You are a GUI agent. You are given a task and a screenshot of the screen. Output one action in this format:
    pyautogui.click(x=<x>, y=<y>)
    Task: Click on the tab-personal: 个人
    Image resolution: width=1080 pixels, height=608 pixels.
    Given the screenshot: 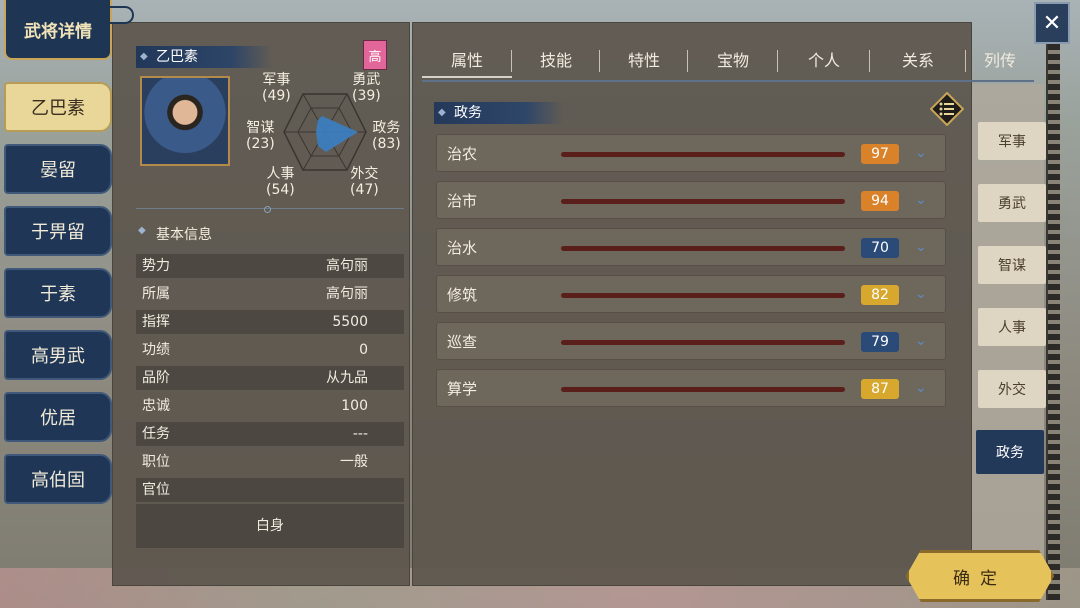 What is the action you would take?
    pyautogui.click(x=824, y=61)
    